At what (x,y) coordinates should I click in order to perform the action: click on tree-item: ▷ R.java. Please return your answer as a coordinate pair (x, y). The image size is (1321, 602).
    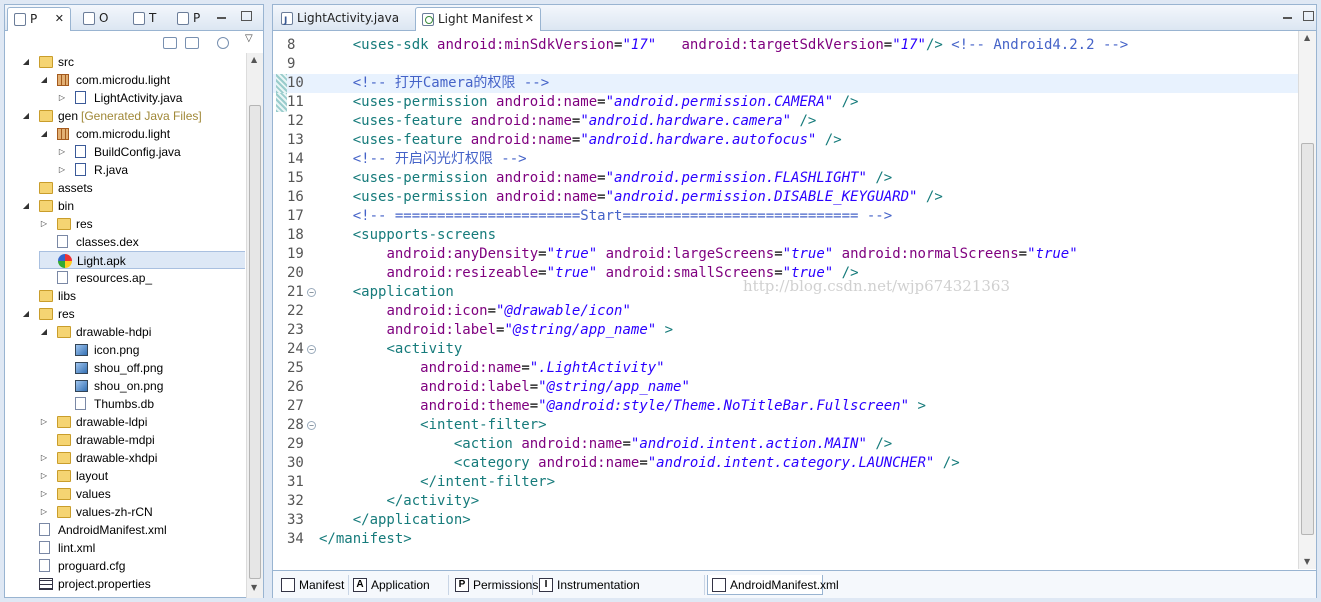
    Looking at the image, I should click on (151, 170).